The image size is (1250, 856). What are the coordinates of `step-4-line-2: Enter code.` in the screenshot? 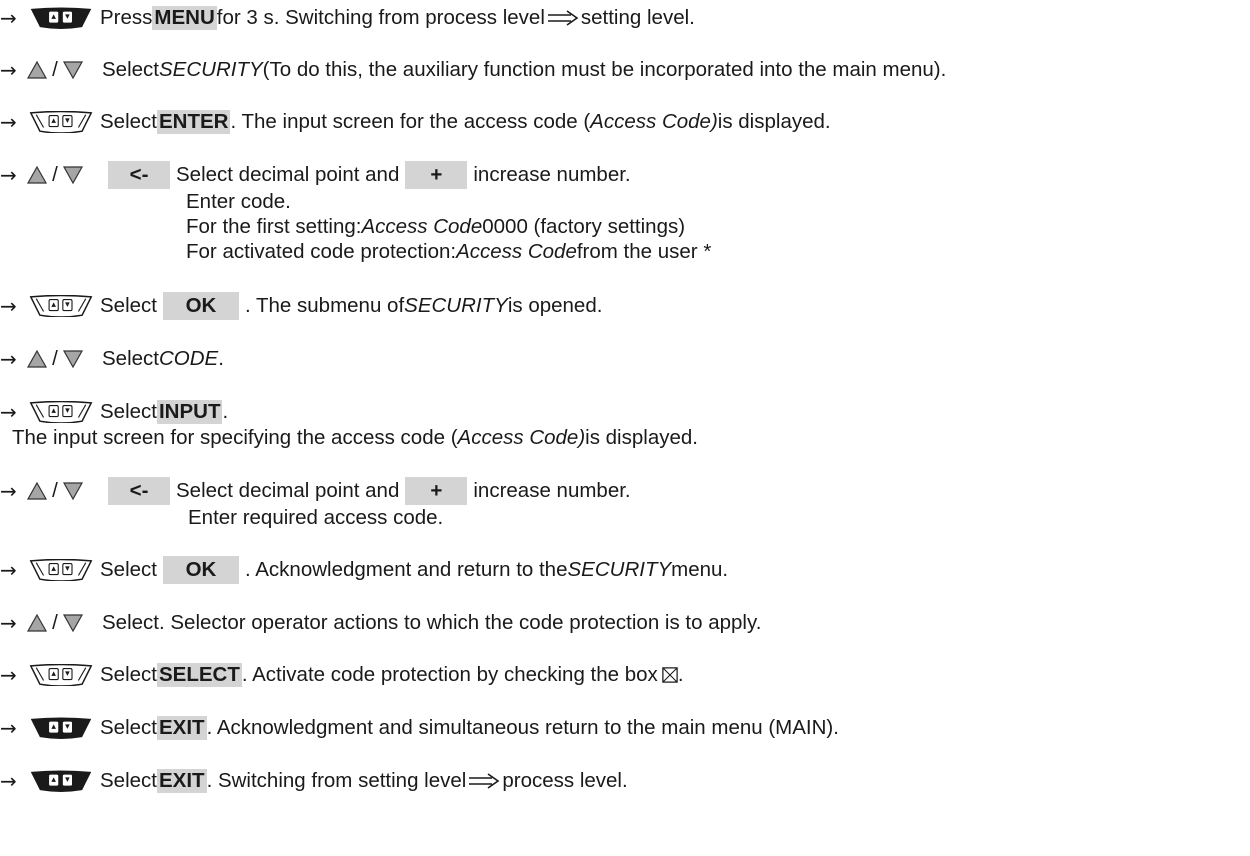 It's located at (238, 201).